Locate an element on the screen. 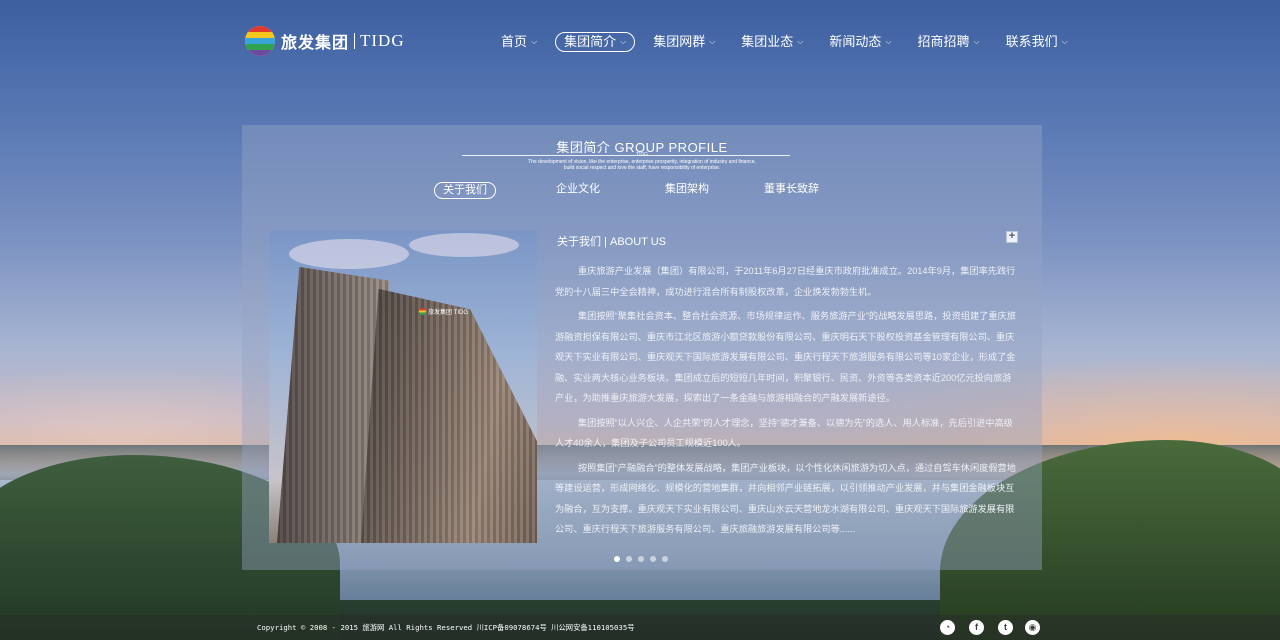 This screenshot has width=1280, height=640. about-heading: 关于我们 | ABOUT US is located at coordinates (611, 241).